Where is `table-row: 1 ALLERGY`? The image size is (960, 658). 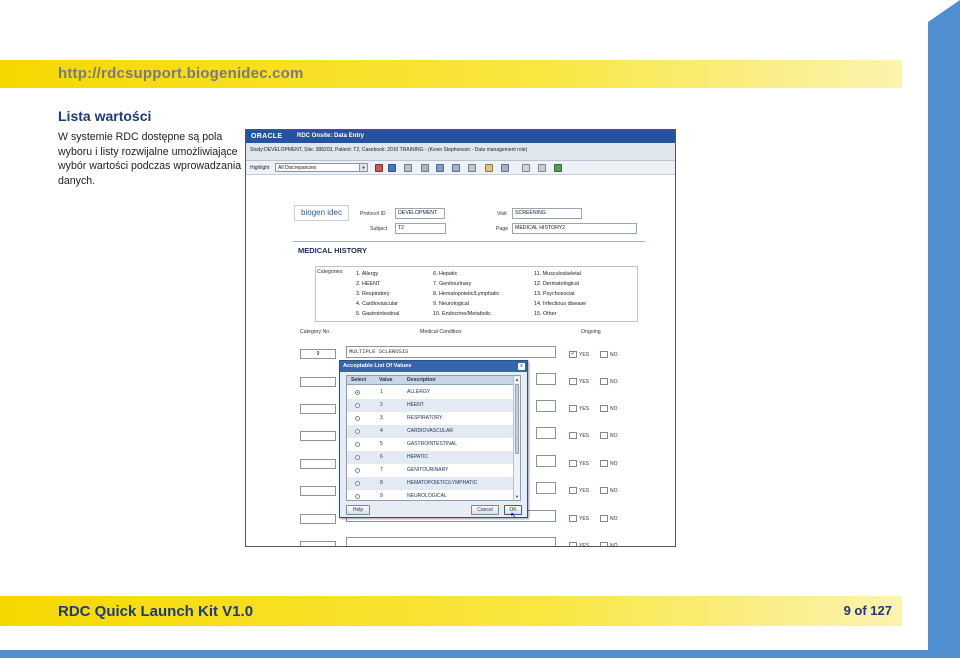 table-row: 1 ALLERGY is located at coordinates (430, 392).